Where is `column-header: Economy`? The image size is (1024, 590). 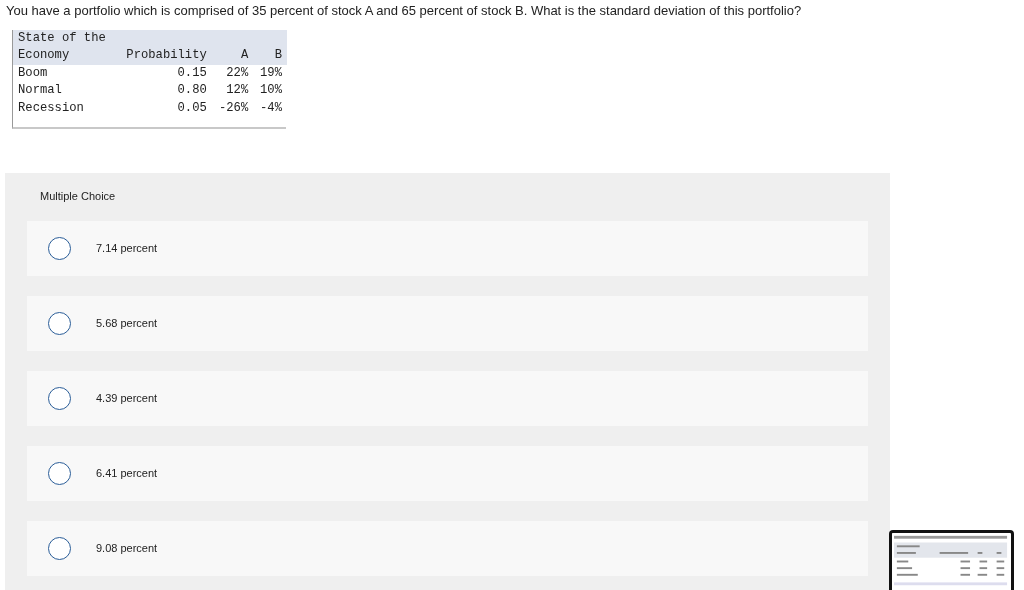 column-header: Economy is located at coordinates (44, 55).